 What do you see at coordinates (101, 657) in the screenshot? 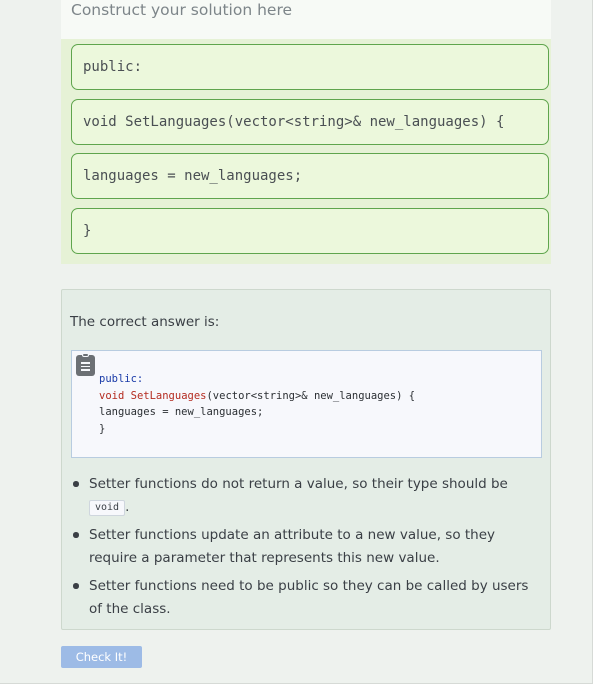
I see `check-it-button: Check It!` at bounding box center [101, 657].